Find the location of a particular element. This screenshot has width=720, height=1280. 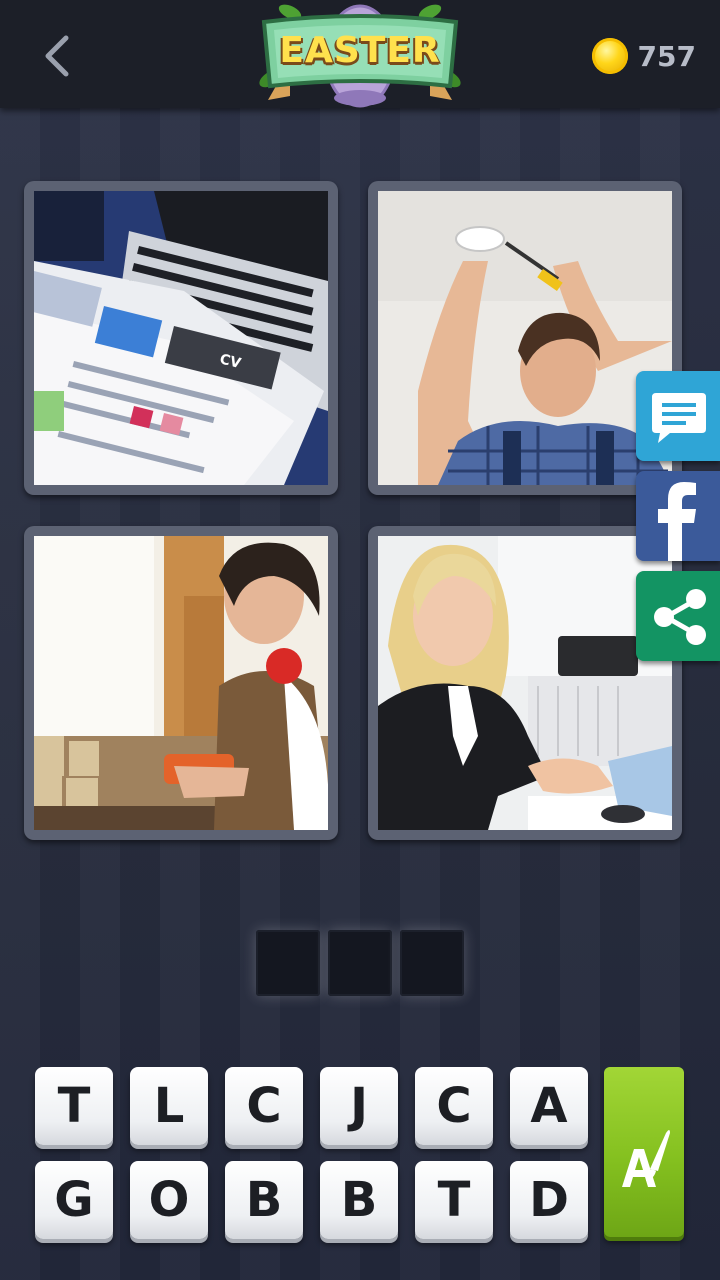

back-button is located at coordinates (58, 56).